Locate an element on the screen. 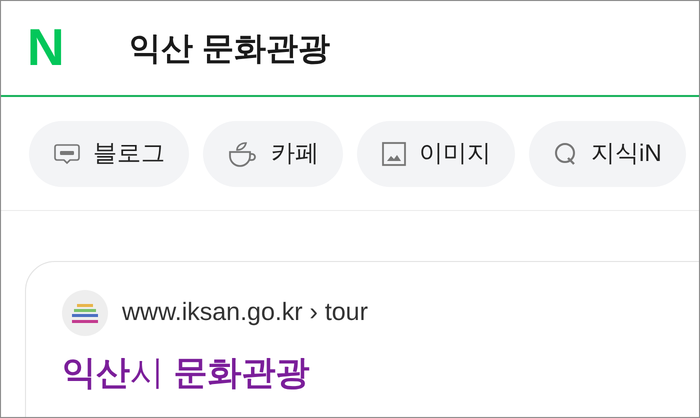 The width and height of the screenshot is (700, 418). category-tab: 카페 is located at coordinates (273, 153).